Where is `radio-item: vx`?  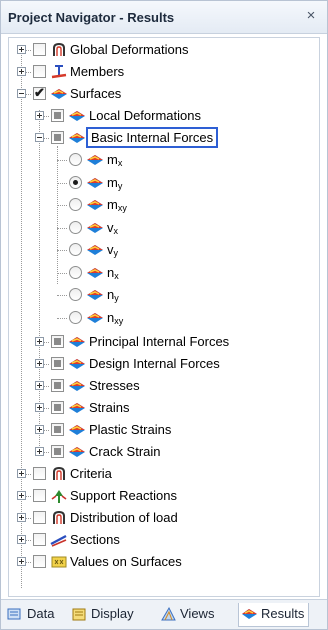
radio-item: vx is located at coordinates (164, 228).